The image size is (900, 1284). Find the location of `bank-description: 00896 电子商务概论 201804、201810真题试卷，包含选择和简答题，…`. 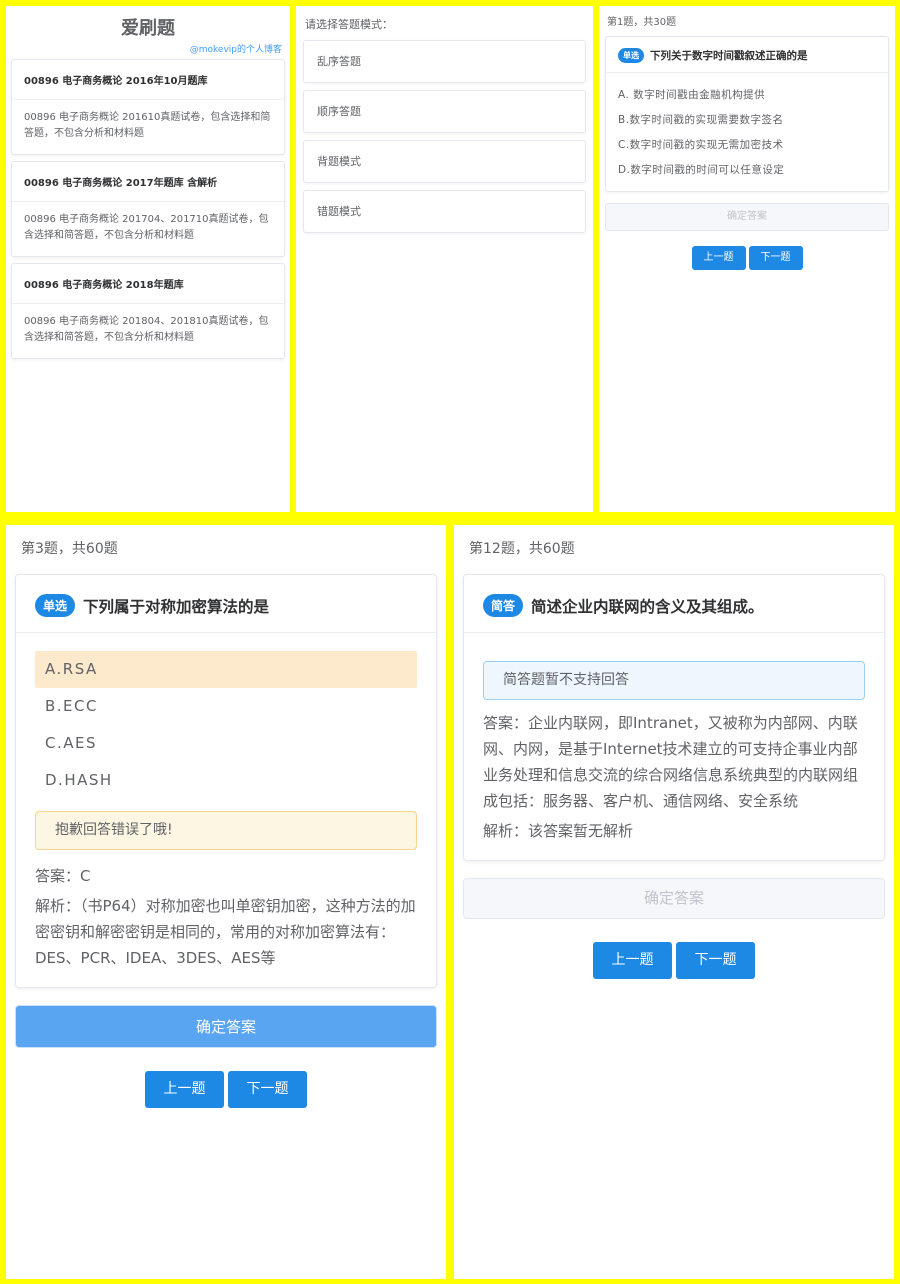

bank-description: 00896 电子商务概论 201804、201810真题试卷，包含选择和简答题，… is located at coordinates (146, 329).